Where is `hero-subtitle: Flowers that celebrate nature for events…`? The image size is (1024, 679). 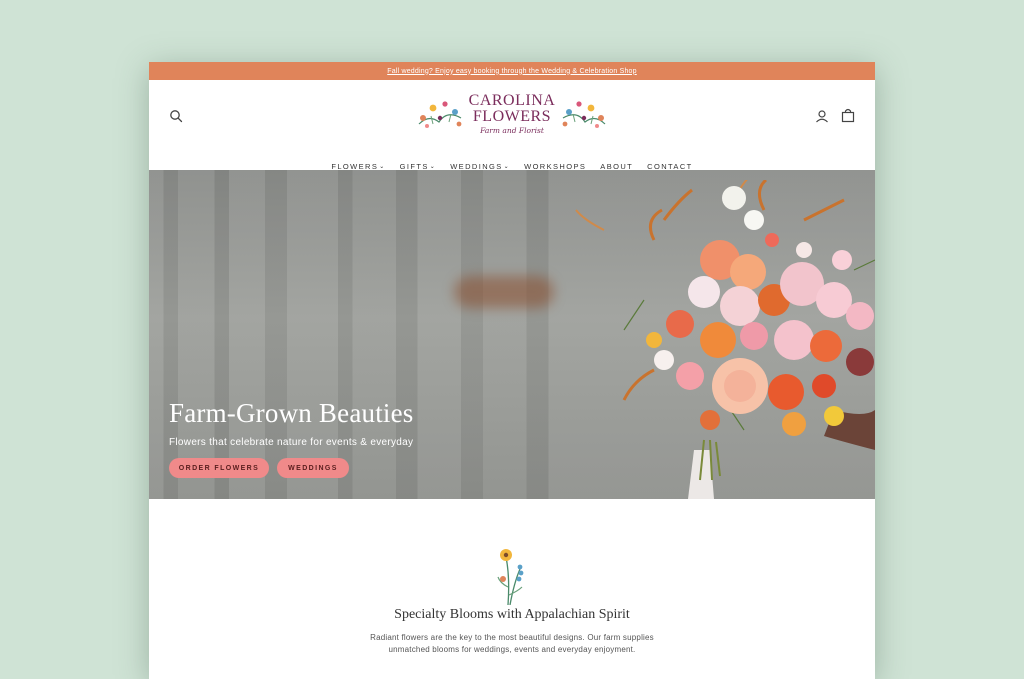
hero-subtitle: Flowers that celebrate nature for events… is located at coordinates (291, 442).